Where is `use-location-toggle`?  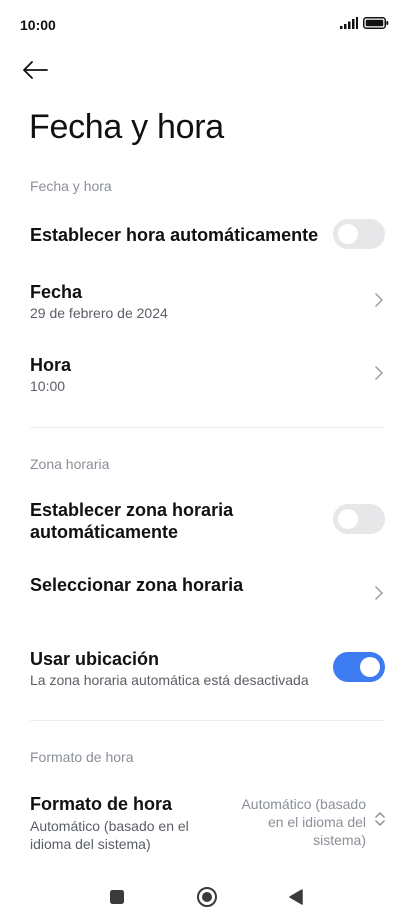 use-location-toggle is located at coordinates (359, 667).